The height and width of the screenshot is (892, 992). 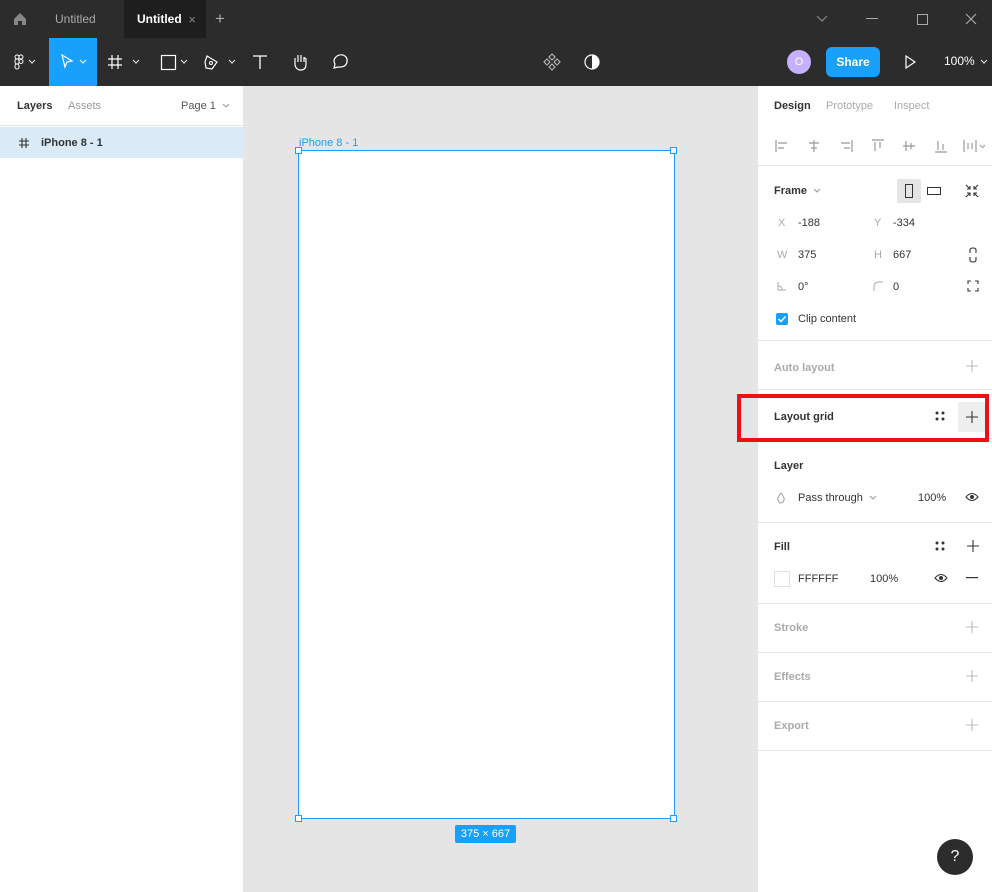 What do you see at coordinates (972, 627) in the screenshot?
I see `add-stroke-button` at bounding box center [972, 627].